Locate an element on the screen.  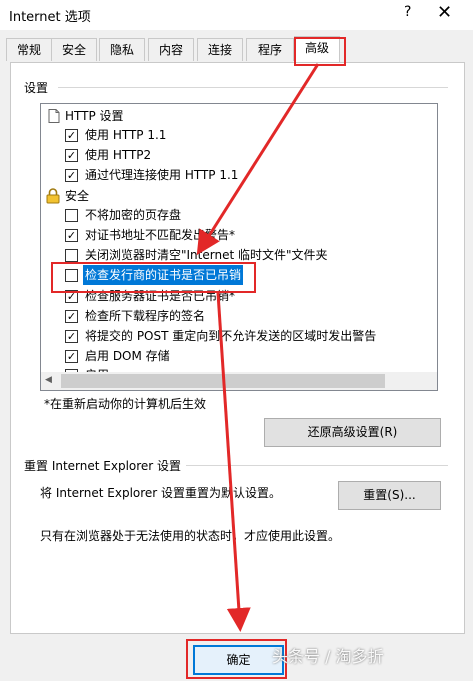
arrow-to-ok is located at coordinates (233, 462).